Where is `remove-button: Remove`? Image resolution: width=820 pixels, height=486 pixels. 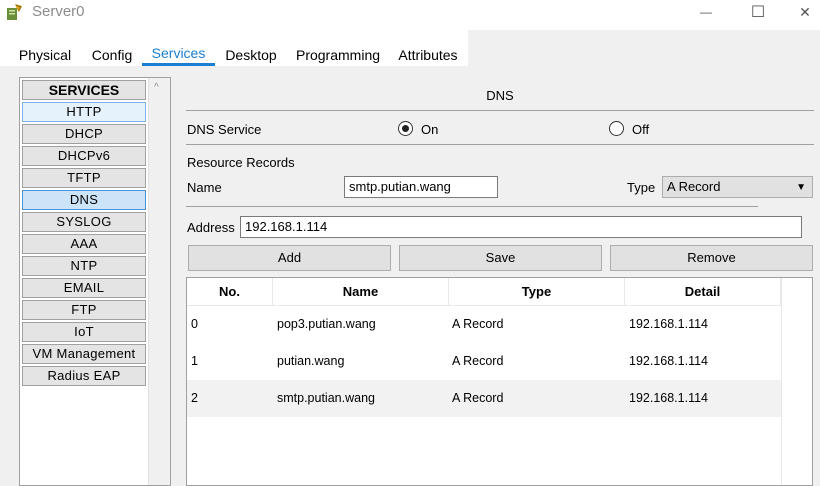
remove-button: Remove is located at coordinates (711, 258).